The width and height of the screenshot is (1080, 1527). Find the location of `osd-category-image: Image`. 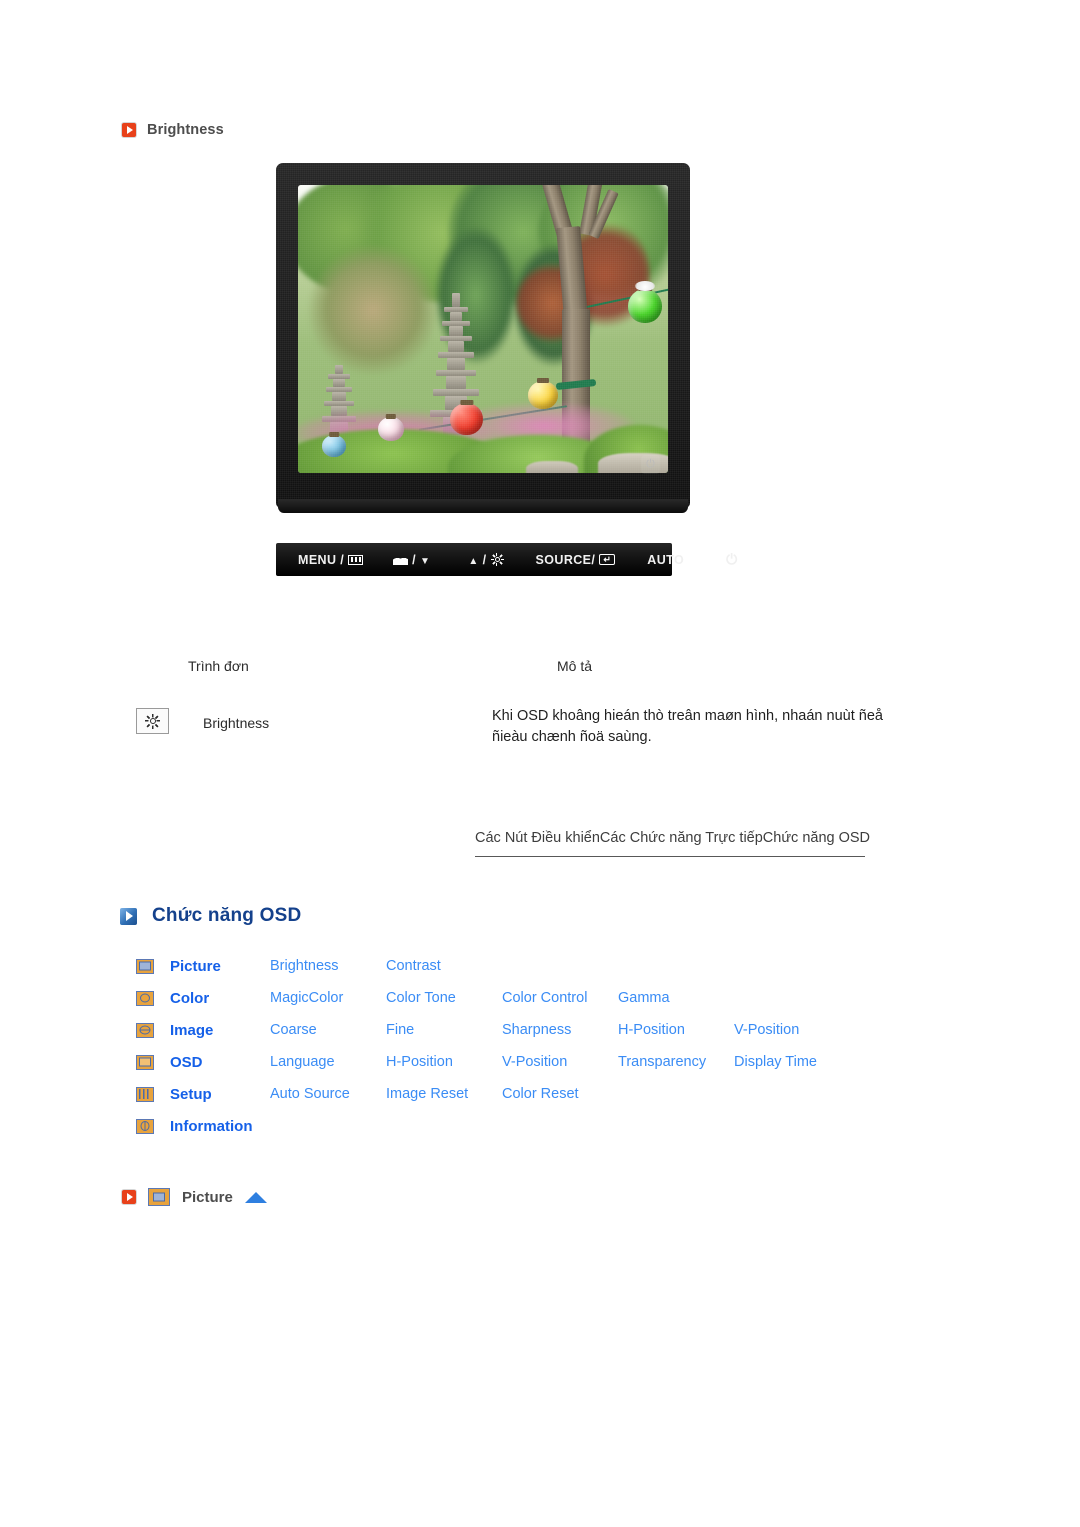

osd-category-image: Image is located at coordinates (220, 1030).